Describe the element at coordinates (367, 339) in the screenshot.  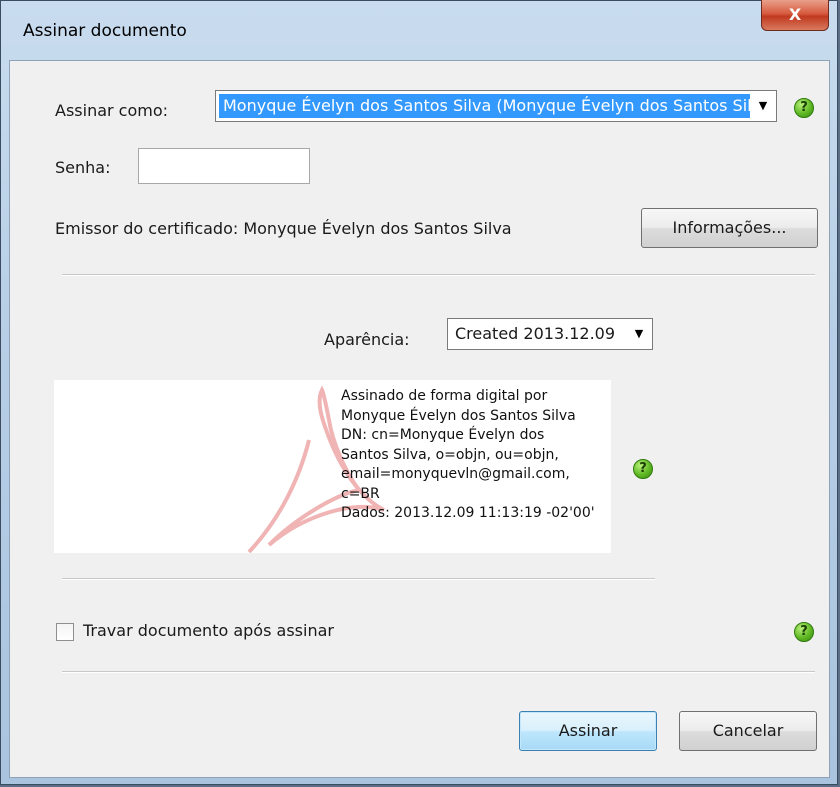
I see `appearance-label: Aparência:` at that location.